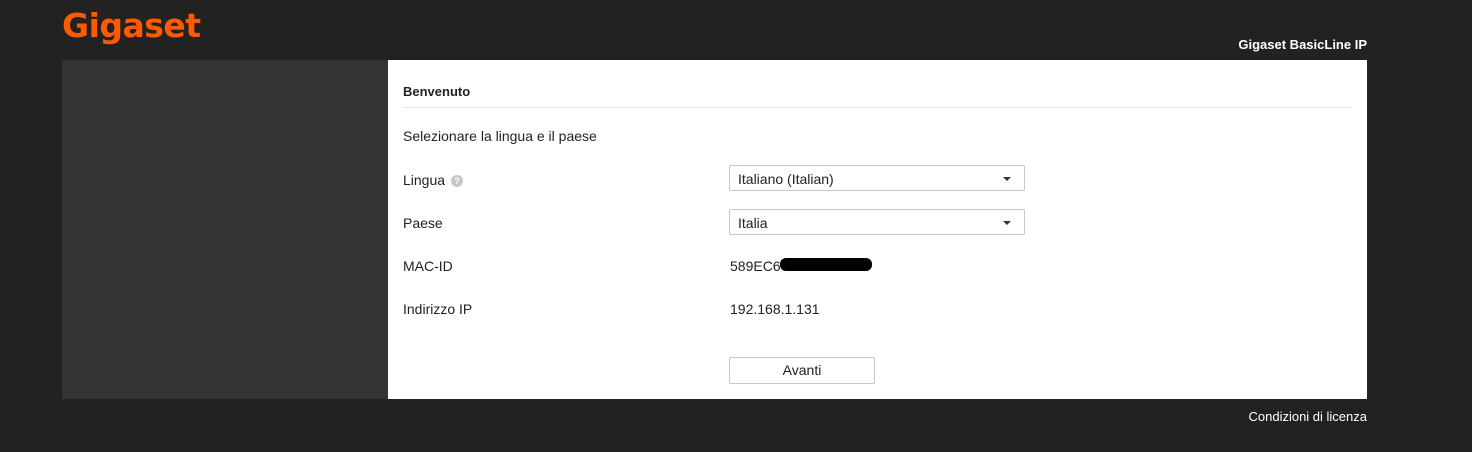 The width and height of the screenshot is (1472, 452). What do you see at coordinates (438, 309) in the screenshot?
I see `ip-label: Indirizzo IP` at bounding box center [438, 309].